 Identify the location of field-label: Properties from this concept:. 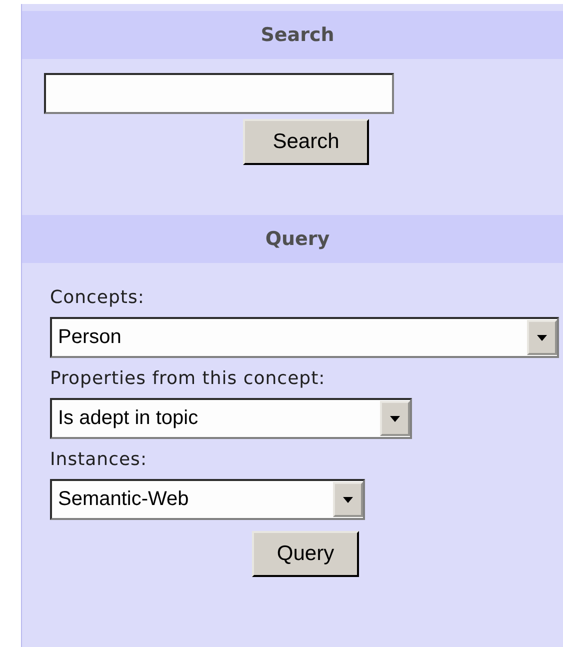
(188, 378).